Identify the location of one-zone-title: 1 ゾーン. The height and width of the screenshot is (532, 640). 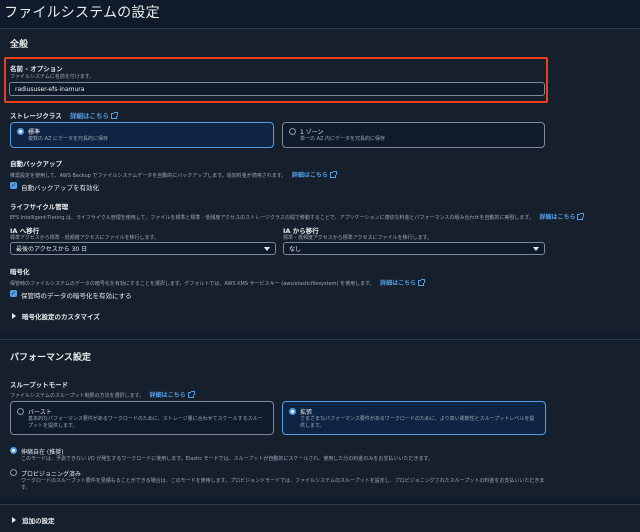
(312, 132).